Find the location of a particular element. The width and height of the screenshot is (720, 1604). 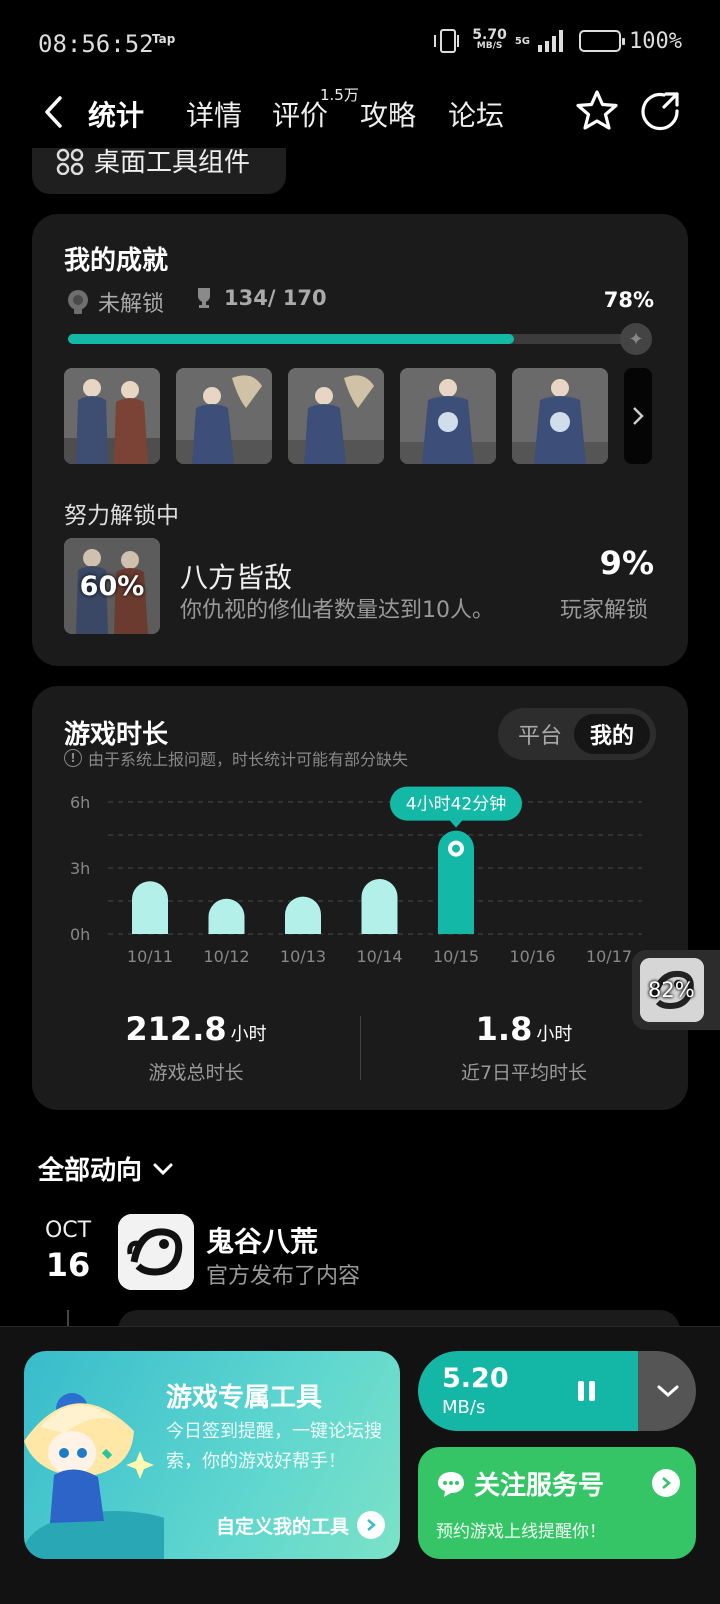

review-count: 1.5万 is located at coordinates (339, 95).